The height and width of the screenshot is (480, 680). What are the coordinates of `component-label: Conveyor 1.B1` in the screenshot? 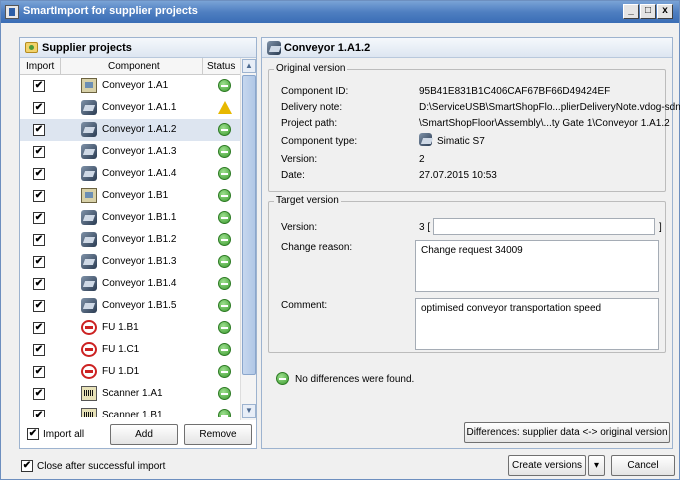 It's located at (135, 195).